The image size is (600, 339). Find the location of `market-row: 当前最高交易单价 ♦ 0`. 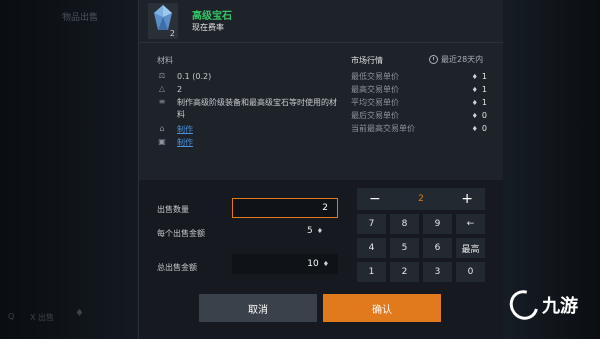

market-row: 当前最高交易单价 ♦ 0 is located at coordinates (419, 128).